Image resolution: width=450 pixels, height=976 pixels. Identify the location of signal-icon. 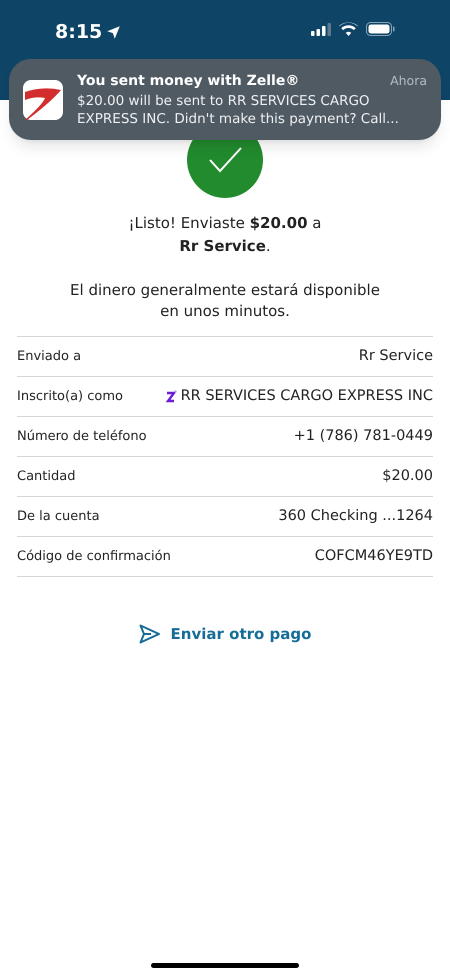
(321, 29).